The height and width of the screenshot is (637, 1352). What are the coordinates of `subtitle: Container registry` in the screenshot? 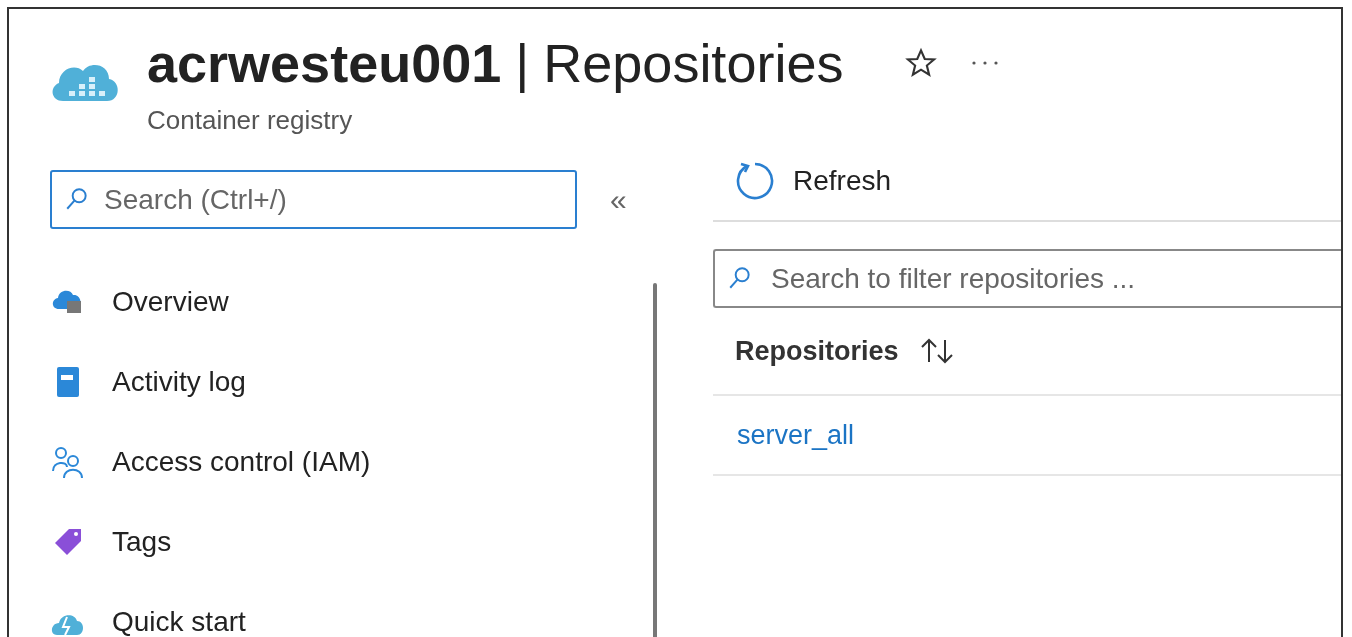 It's located at (250, 120).